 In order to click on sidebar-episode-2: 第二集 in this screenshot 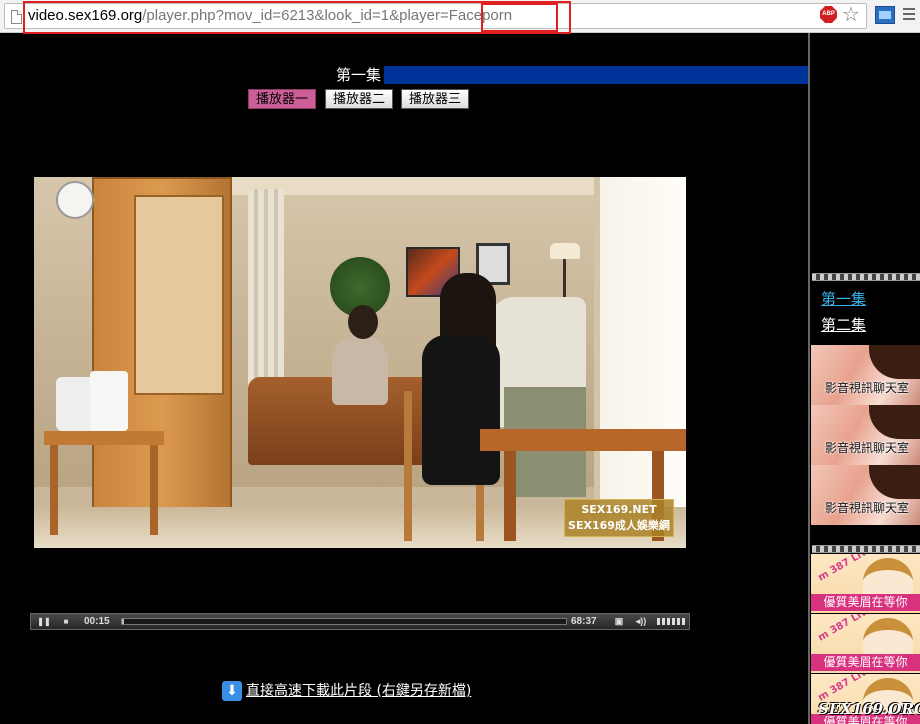, I will do `click(843, 325)`.